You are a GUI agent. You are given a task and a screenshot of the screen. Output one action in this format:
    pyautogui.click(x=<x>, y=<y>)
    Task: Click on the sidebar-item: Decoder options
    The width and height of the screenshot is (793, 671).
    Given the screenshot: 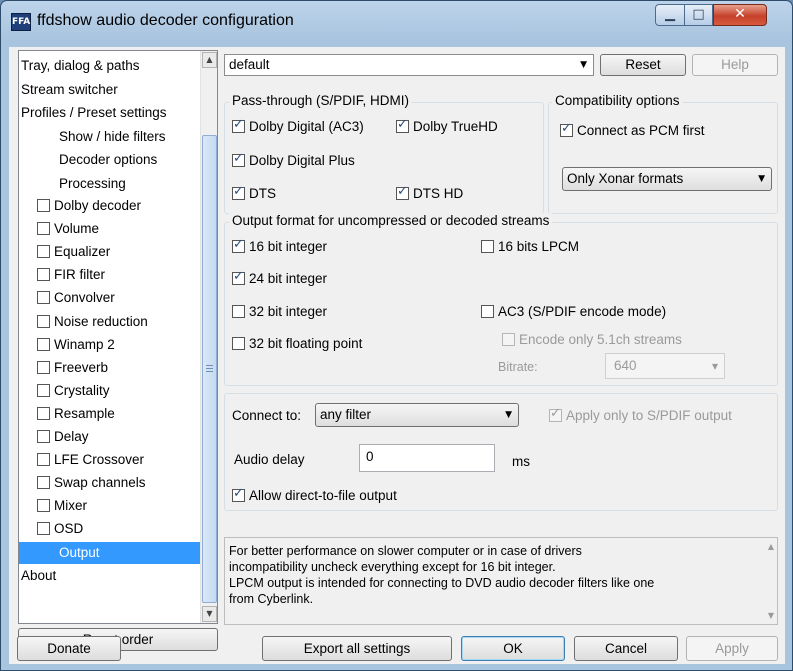 What is the action you would take?
    pyautogui.click(x=108, y=160)
    